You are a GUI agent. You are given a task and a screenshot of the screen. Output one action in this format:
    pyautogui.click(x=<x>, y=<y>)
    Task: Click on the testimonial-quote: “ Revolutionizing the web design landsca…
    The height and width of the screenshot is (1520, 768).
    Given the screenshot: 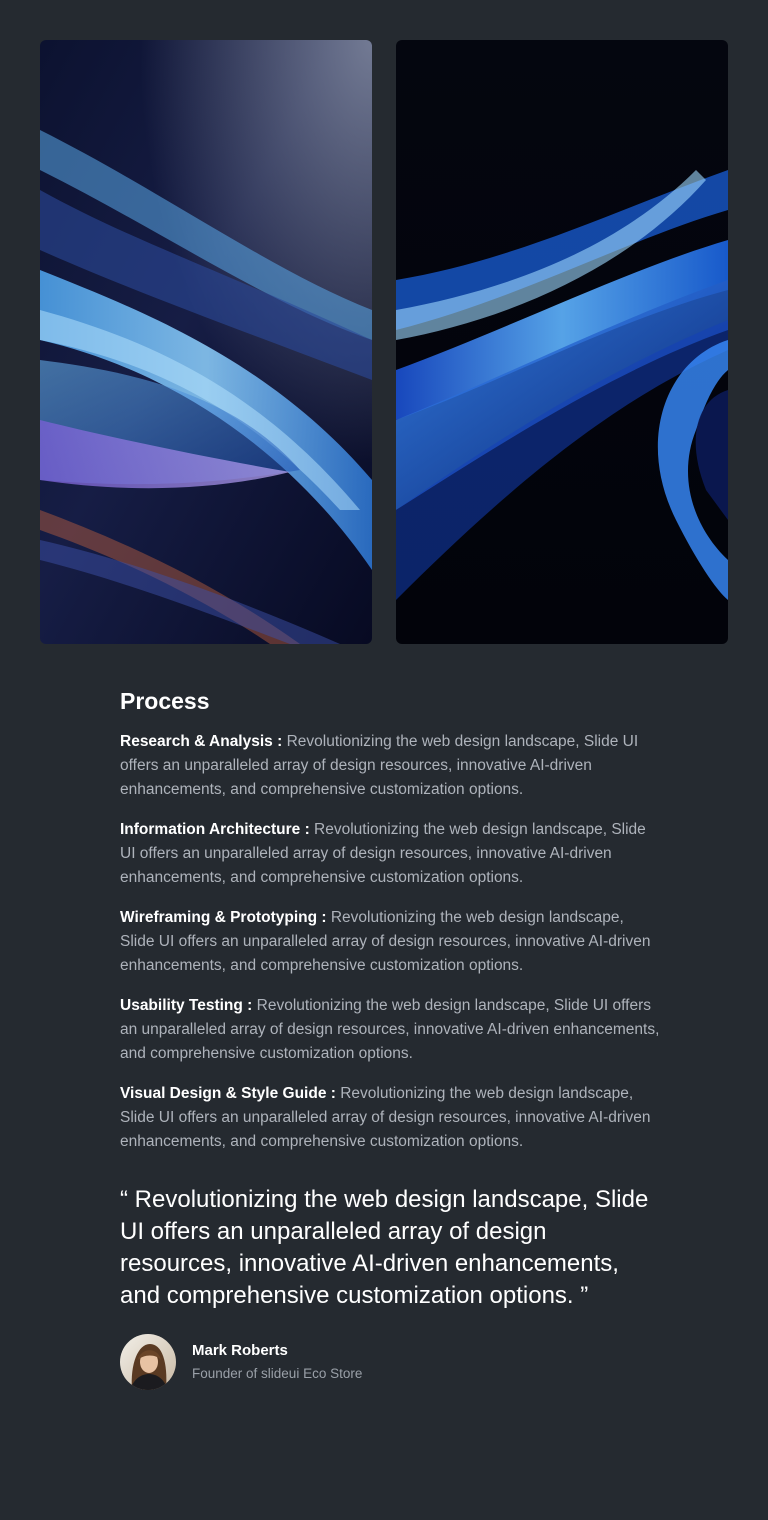 What is the action you would take?
    pyautogui.click(x=384, y=1247)
    